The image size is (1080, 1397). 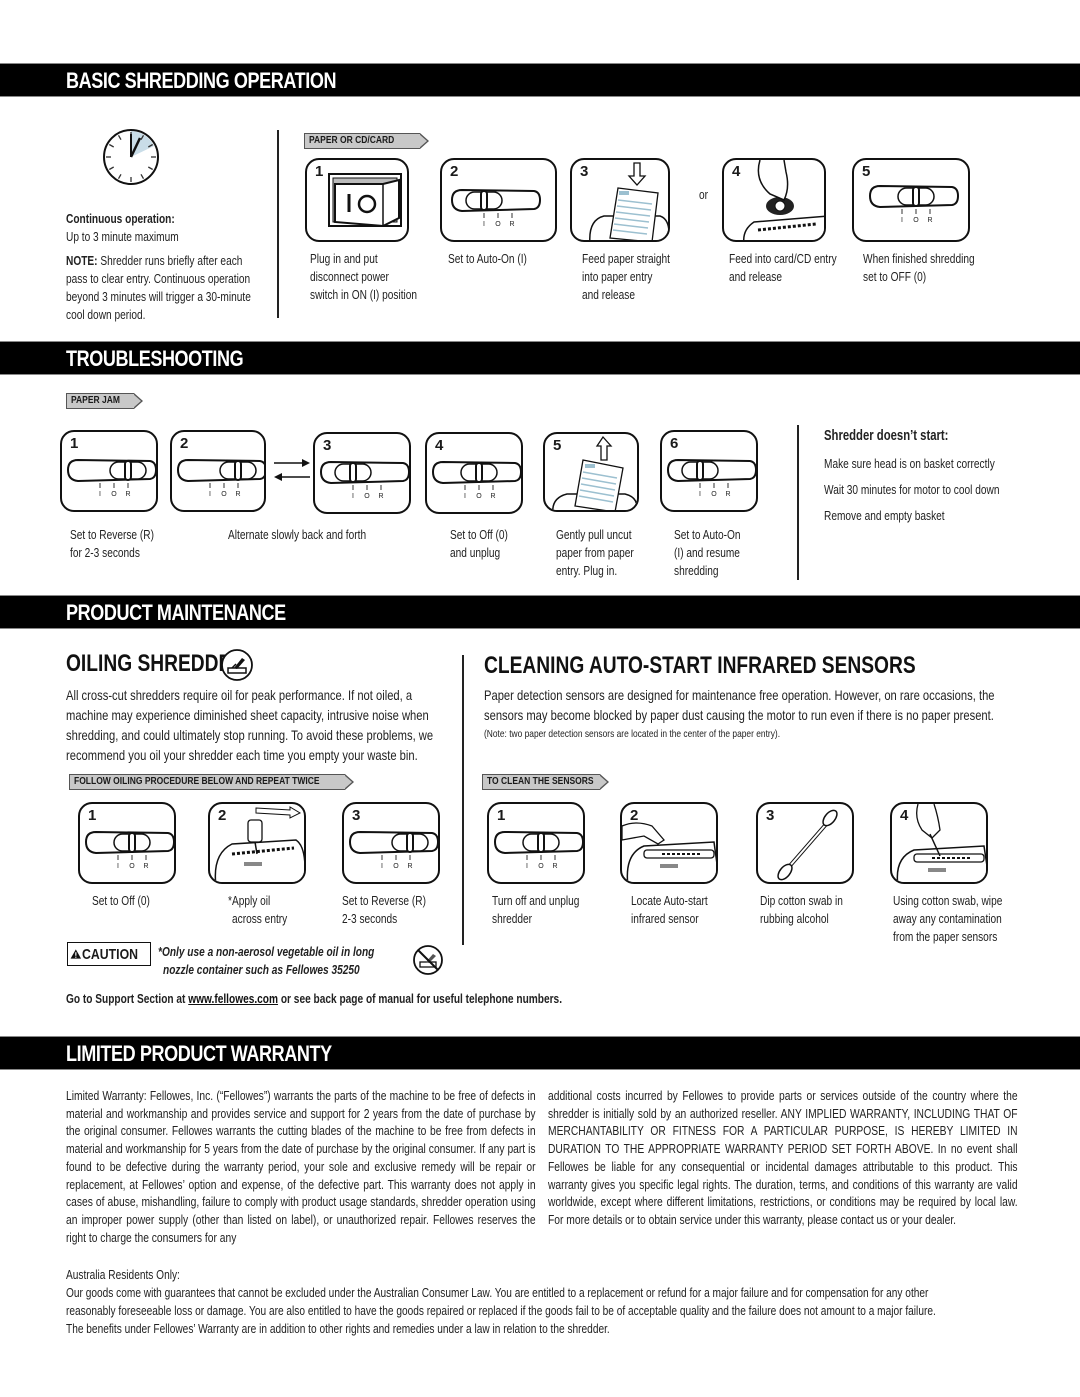 I want to click on jam-step-6: 6 IOR, so click(x=709, y=471).